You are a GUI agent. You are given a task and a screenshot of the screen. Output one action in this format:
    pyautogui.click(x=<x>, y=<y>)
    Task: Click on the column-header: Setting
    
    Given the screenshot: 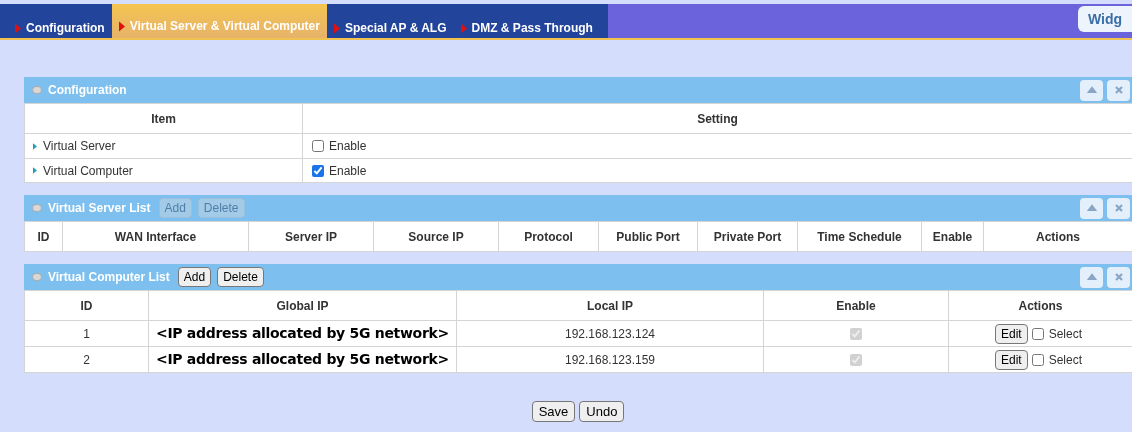 What is the action you would take?
    pyautogui.click(x=717, y=118)
    